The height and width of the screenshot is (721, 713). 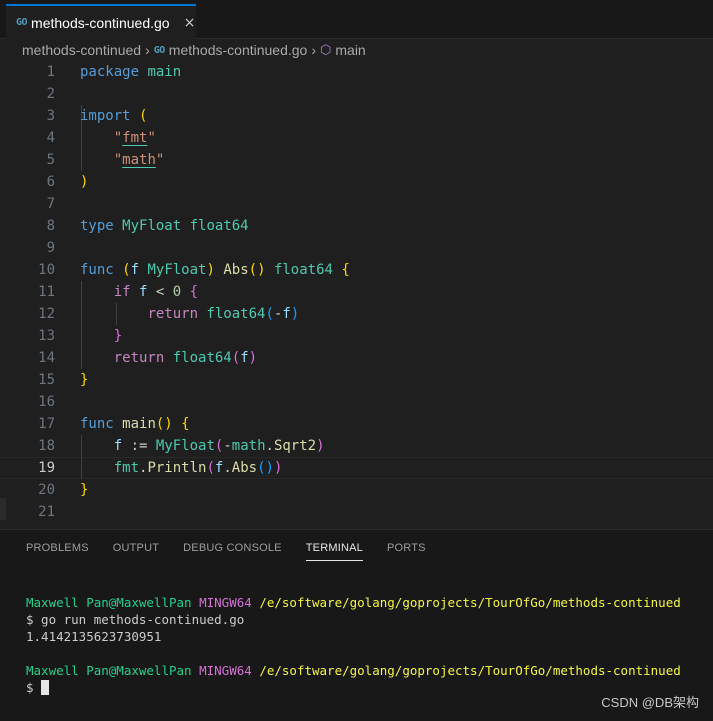 What do you see at coordinates (295, 446) in the screenshot?
I see `token: Sqrt2` at bounding box center [295, 446].